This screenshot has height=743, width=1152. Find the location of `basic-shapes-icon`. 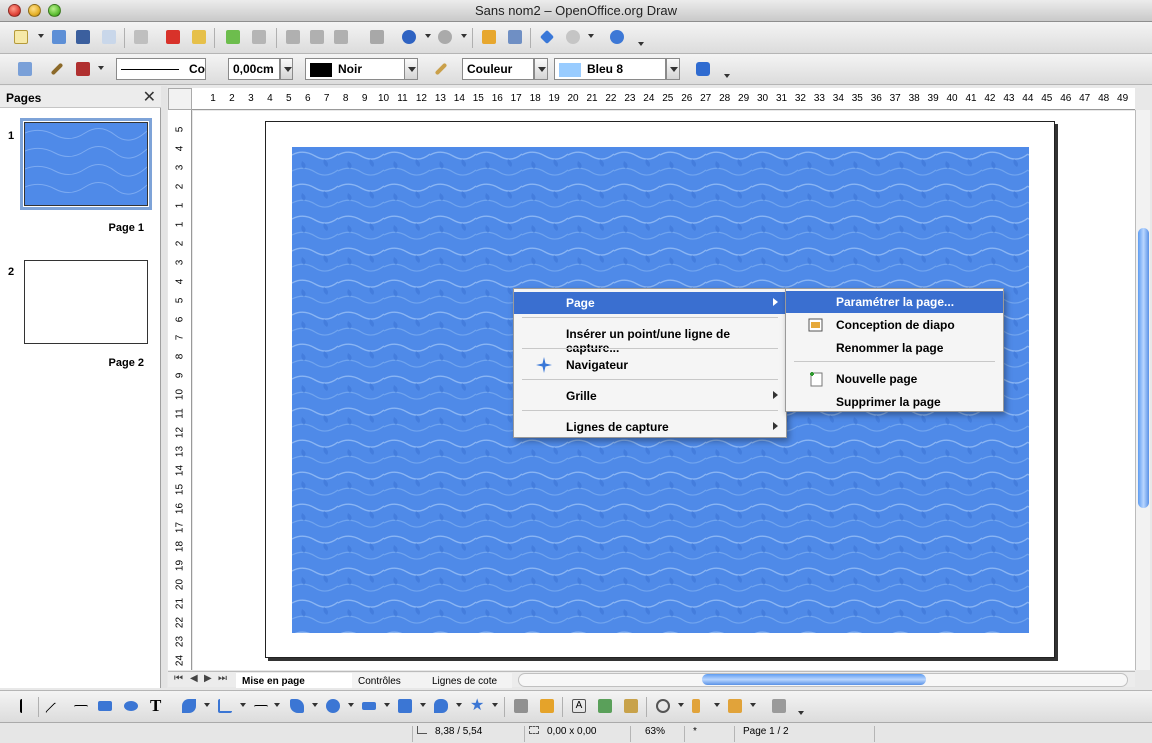

basic-shapes-icon is located at coordinates (297, 706).